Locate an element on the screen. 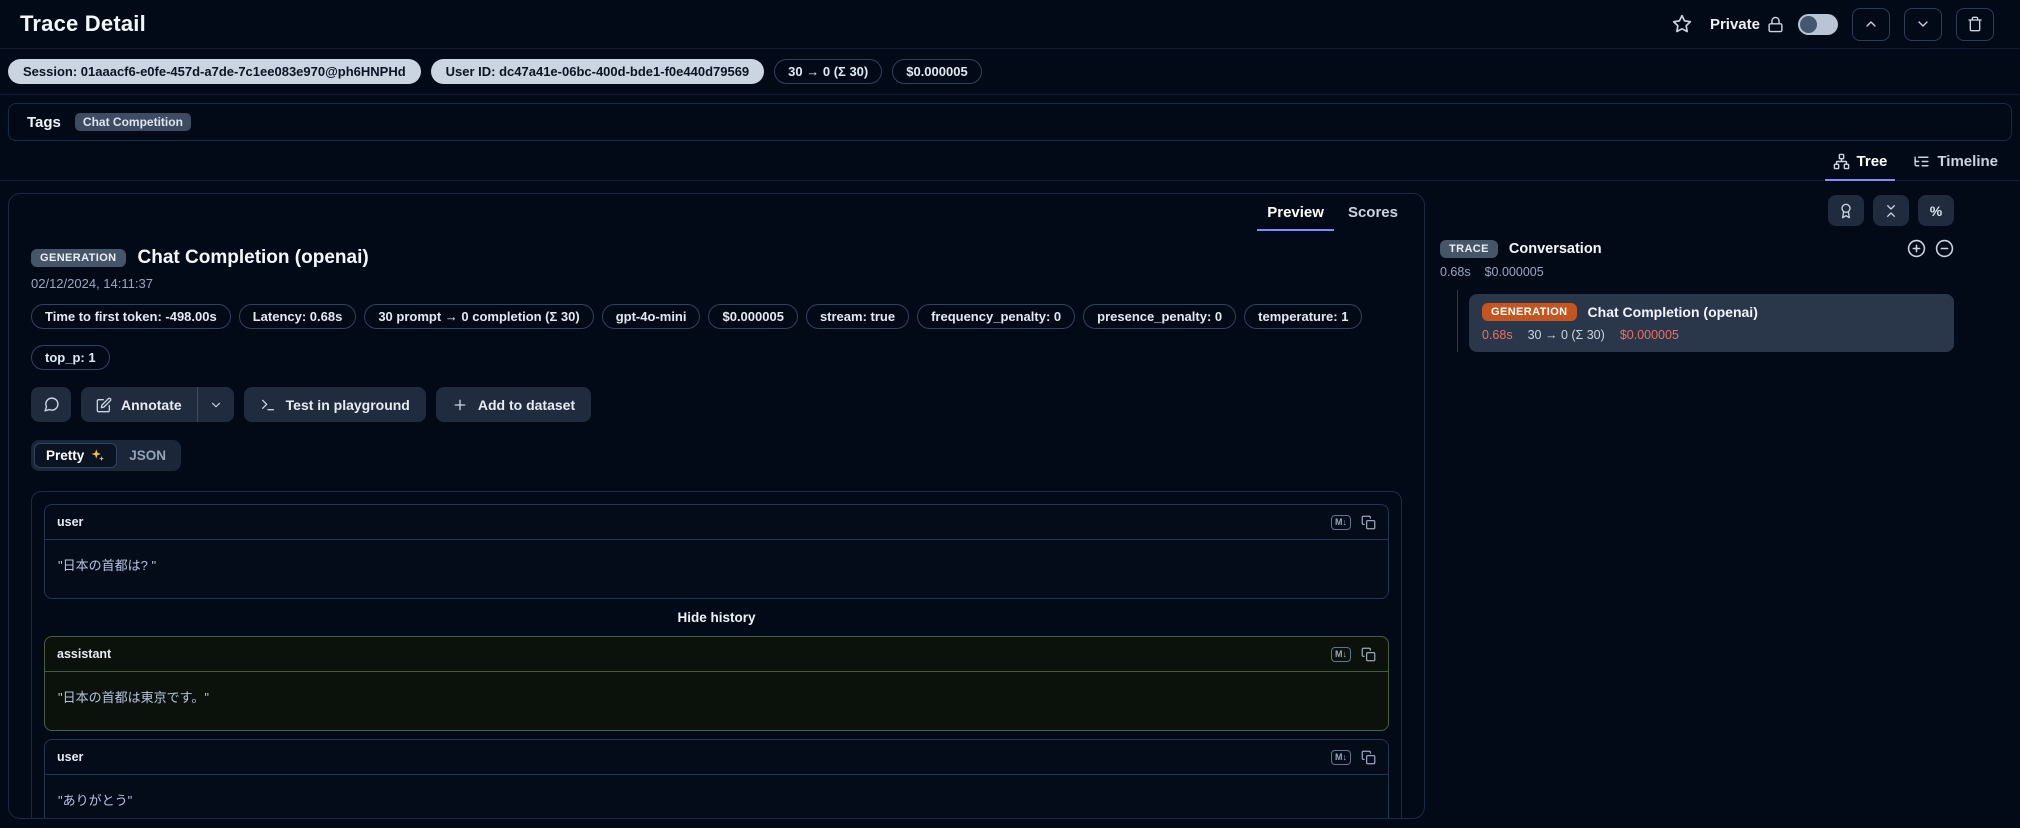 The image size is (2020, 828). add-to-dataset-button: Add to dataset is located at coordinates (513, 404).